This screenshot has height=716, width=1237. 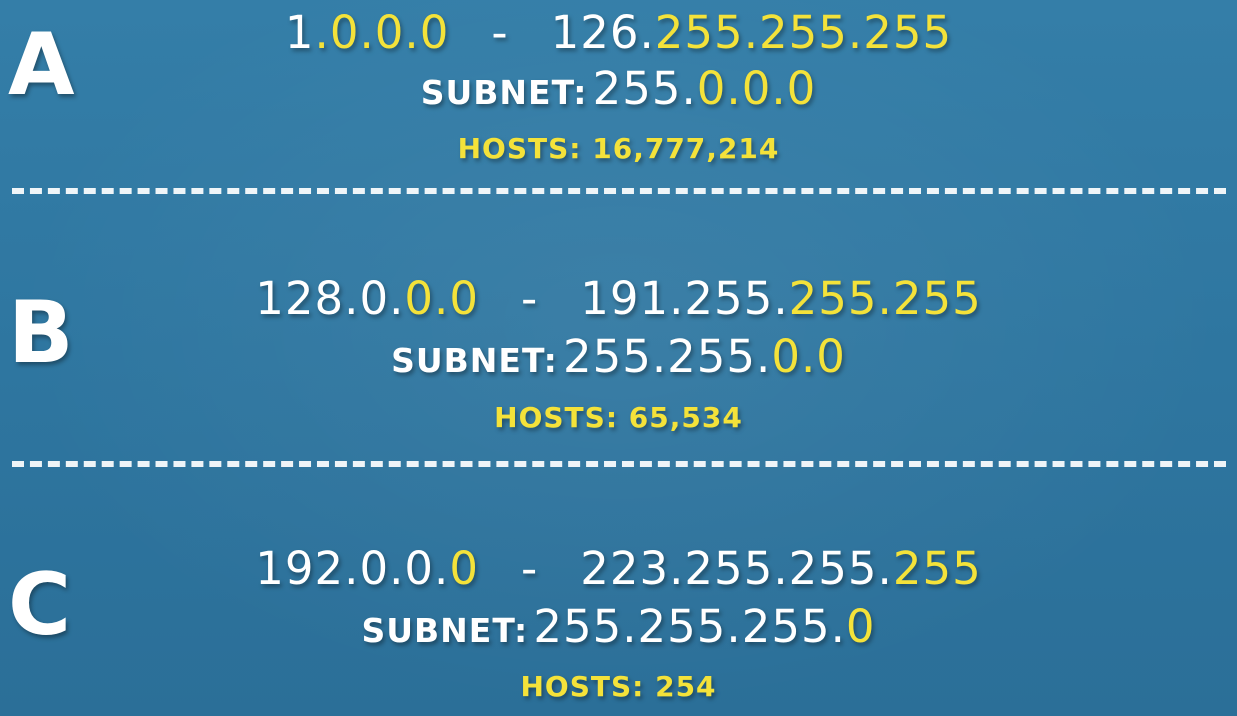 What do you see at coordinates (937, 568) in the screenshot?
I see `range-end-host: 255` at bounding box center [937, 568].